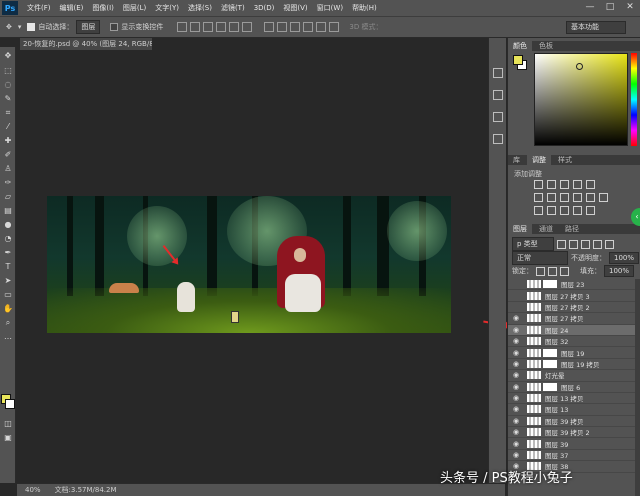 The width and height of the screenshot is (640, 496). Describe the element at coordinates (630, 7) in the screenshot. I see `close-button: ✕` at that location.